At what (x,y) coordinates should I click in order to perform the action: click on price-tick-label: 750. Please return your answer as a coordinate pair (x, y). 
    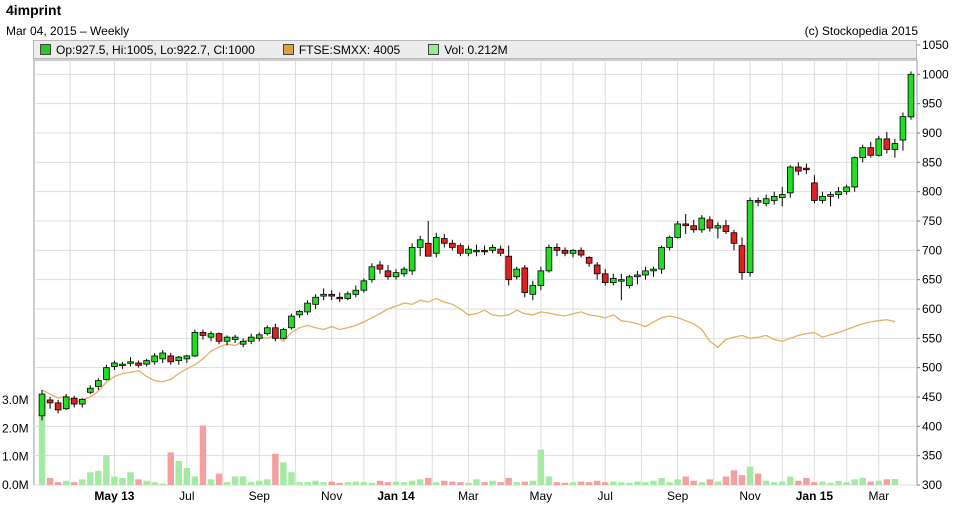
    Looking at the image, I should click on (932, 221).